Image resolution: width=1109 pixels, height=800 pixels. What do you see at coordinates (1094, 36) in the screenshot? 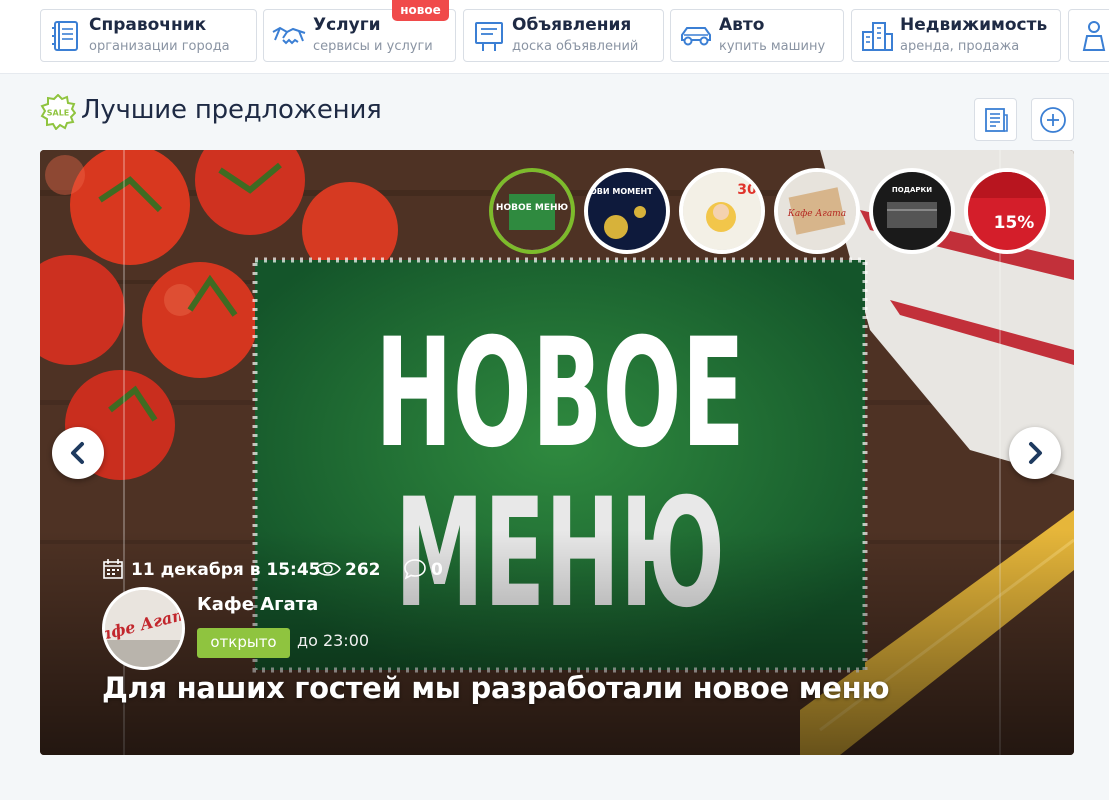
I see `service-person-icon` at bounding box center [1094, 36].